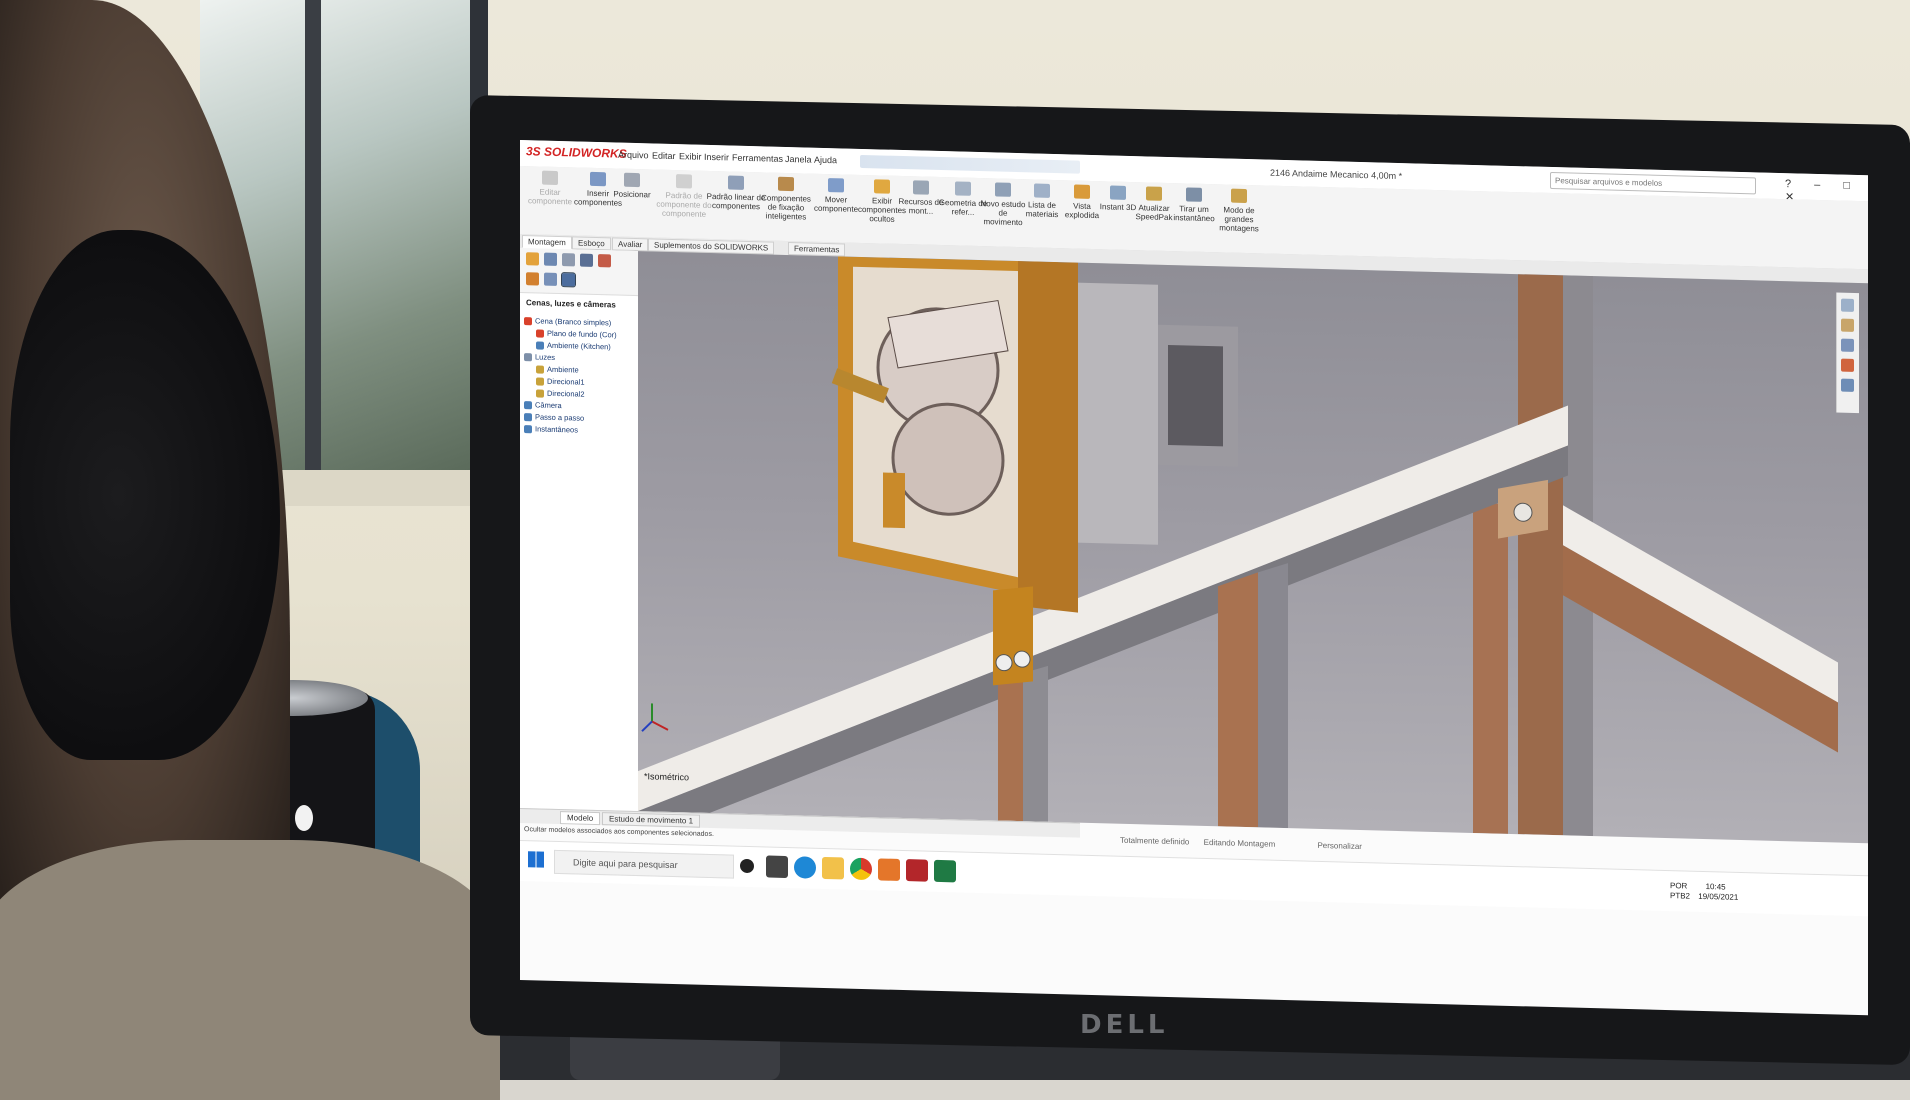 This screenshot has width=1910, height=1100. Describe the element at coordinates (1194, 194) in the screenshot. I see `snapshot-icon` at that location.